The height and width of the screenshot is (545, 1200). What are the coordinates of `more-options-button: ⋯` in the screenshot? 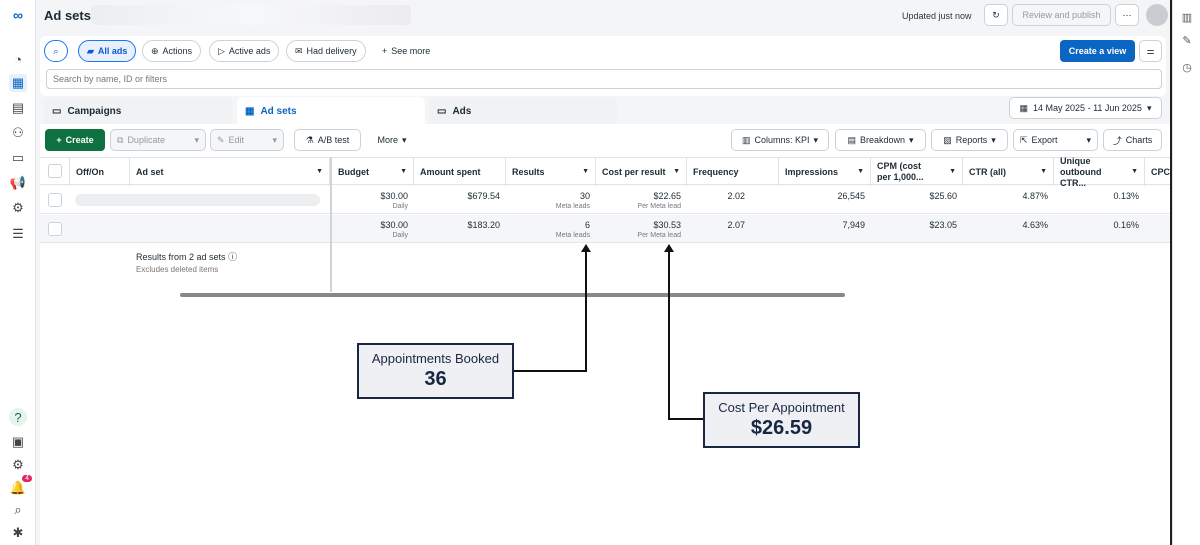 It's located at (1127, 15).